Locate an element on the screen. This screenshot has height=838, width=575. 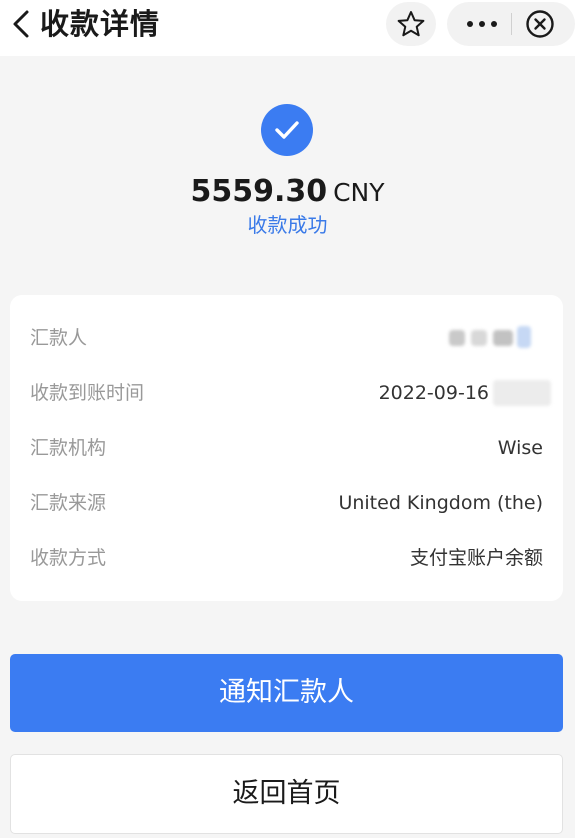
chevron-left-icon is located at coordinates (21, 24).